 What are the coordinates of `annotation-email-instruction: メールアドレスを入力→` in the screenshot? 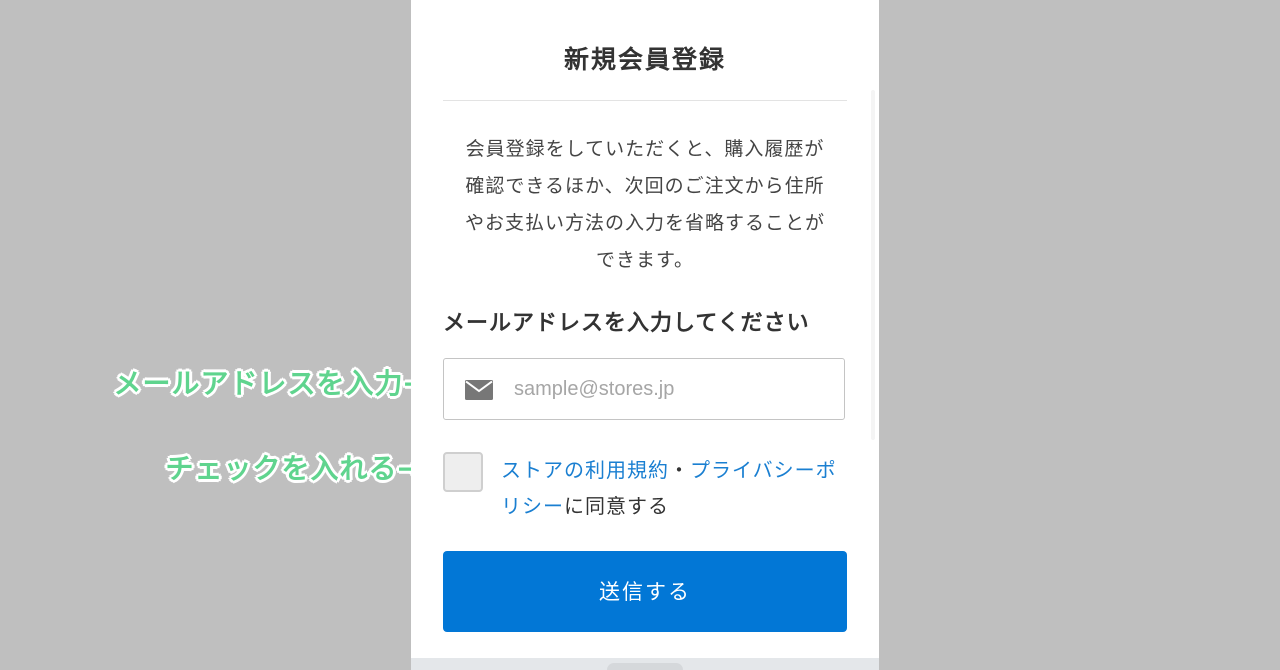 It's located at (270, 383).